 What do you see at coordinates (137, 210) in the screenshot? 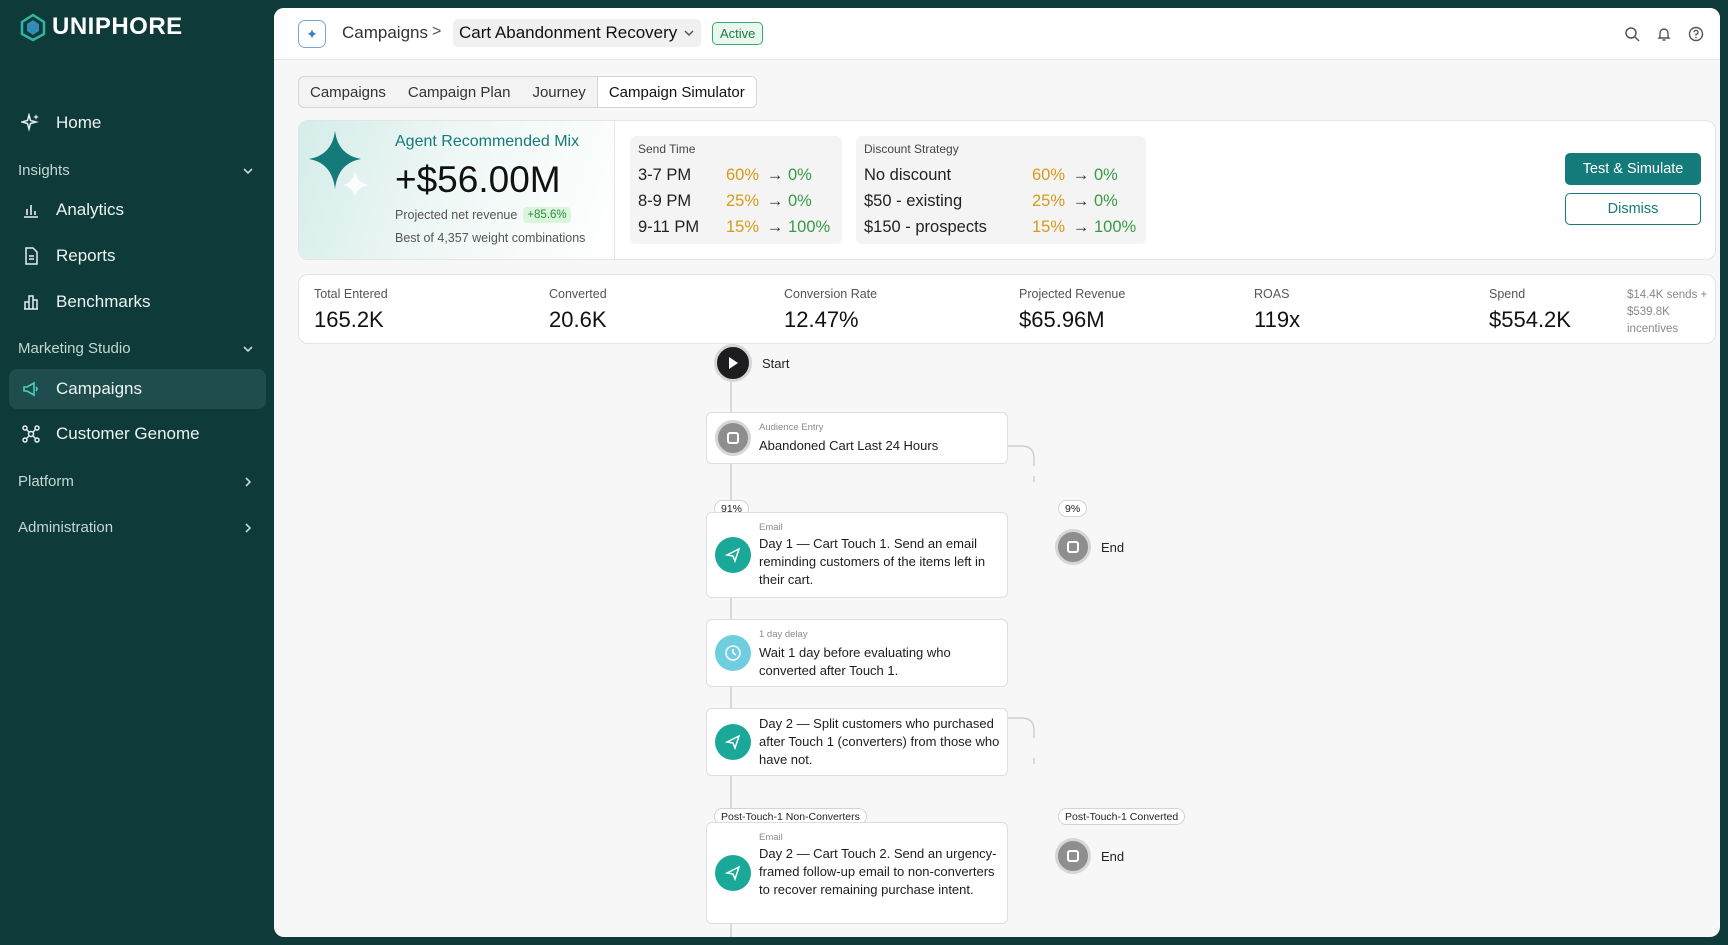
I see `nav-analytics: Analytics` at bounding box center [137, 210].